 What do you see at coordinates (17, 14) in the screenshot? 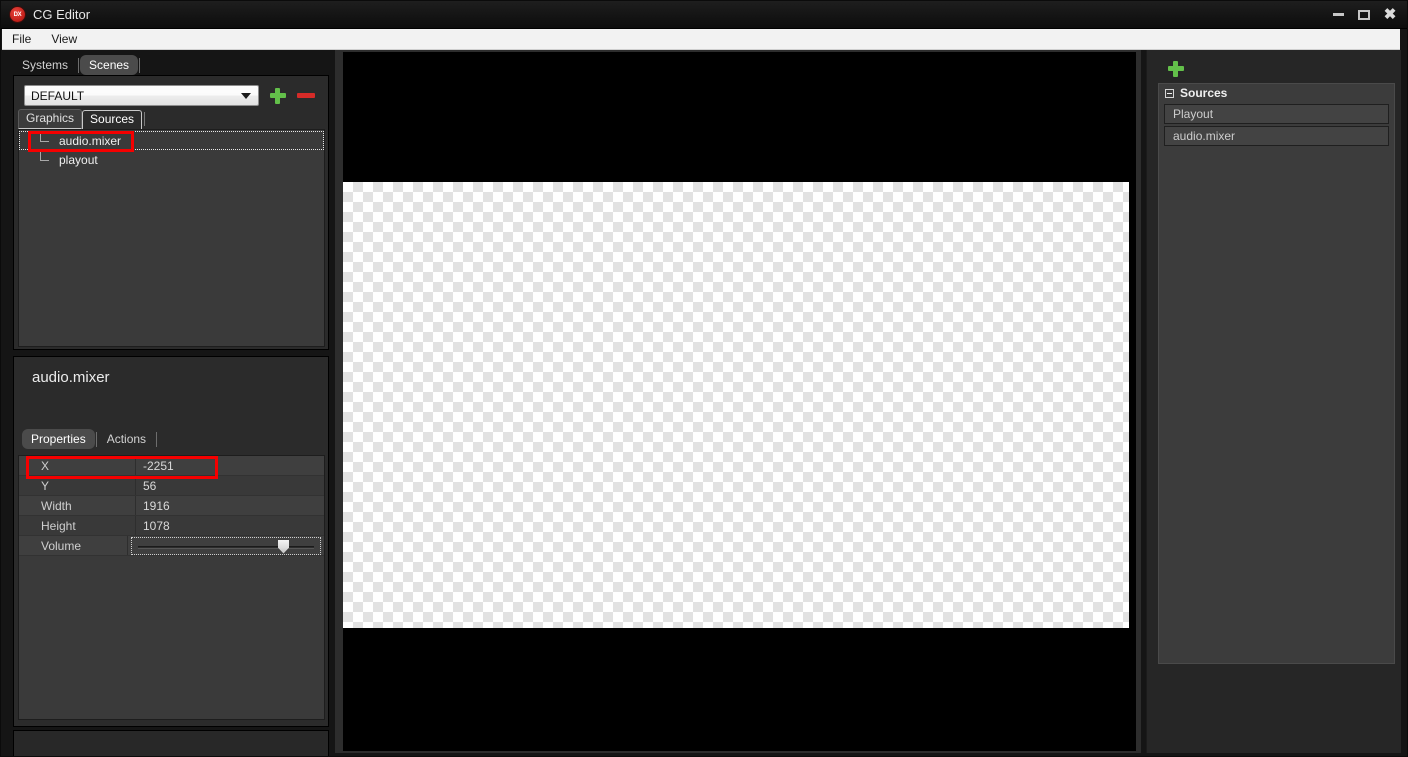
I see `app-logo-icon: DX` at bounding box center [17, 14].